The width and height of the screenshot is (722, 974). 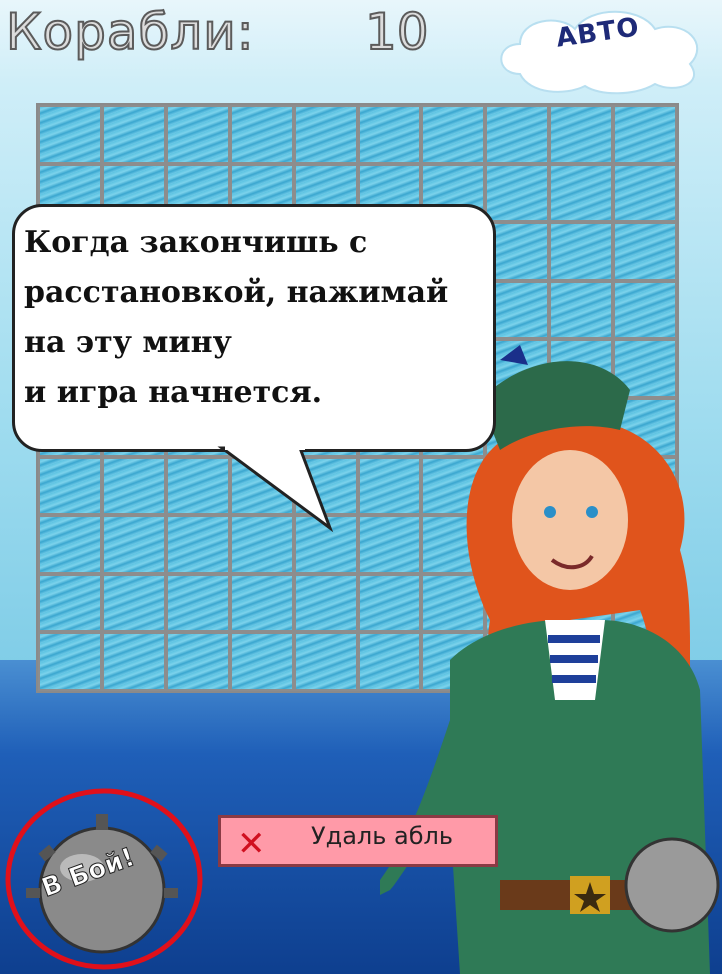 I want to click on speech-line: Когда закончишь с, so click(x=196, y=242).